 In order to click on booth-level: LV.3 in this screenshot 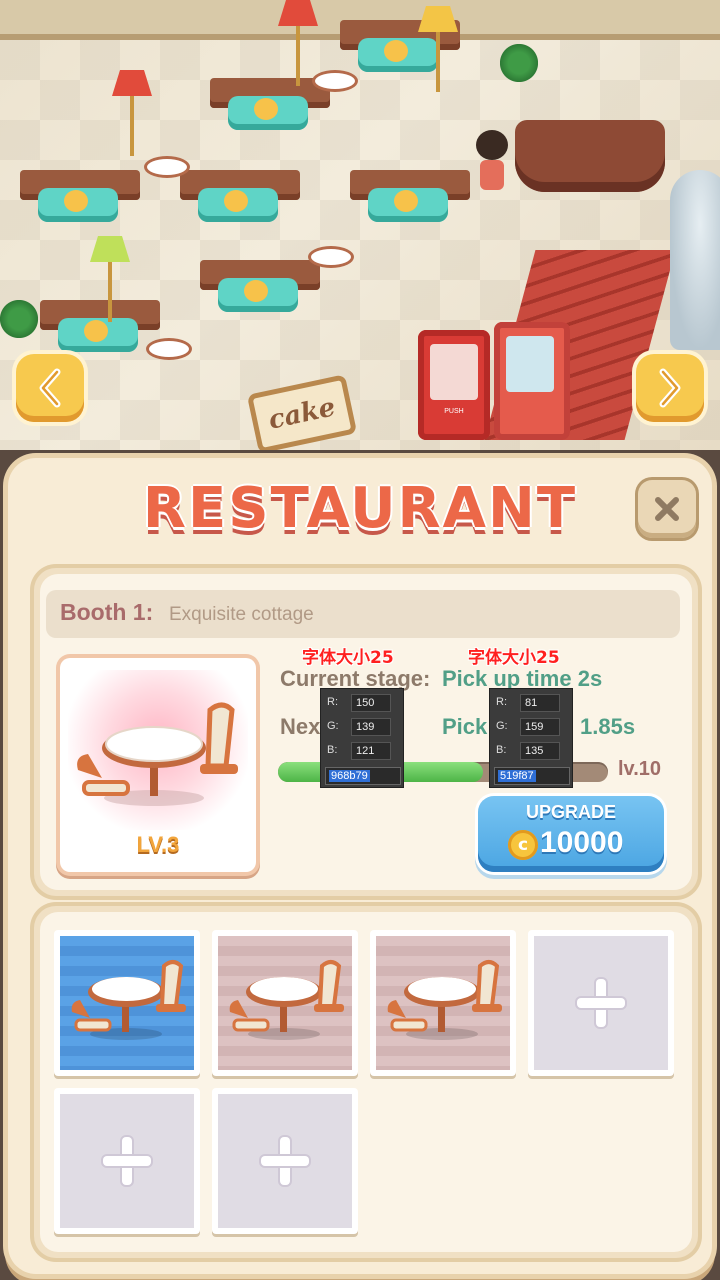, I will do `click(158, 844)`.